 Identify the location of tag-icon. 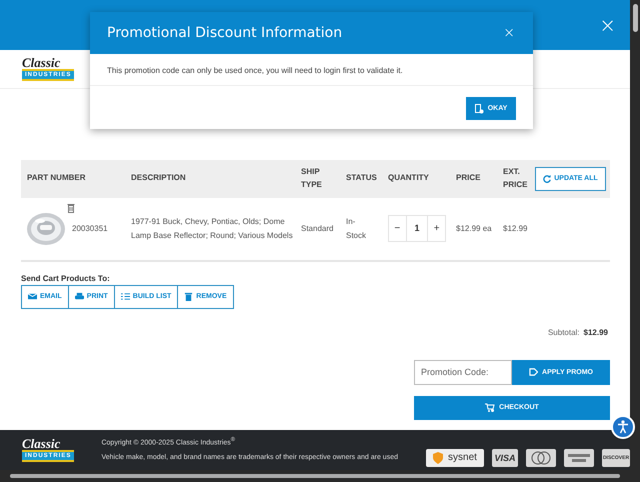
(533, 372).